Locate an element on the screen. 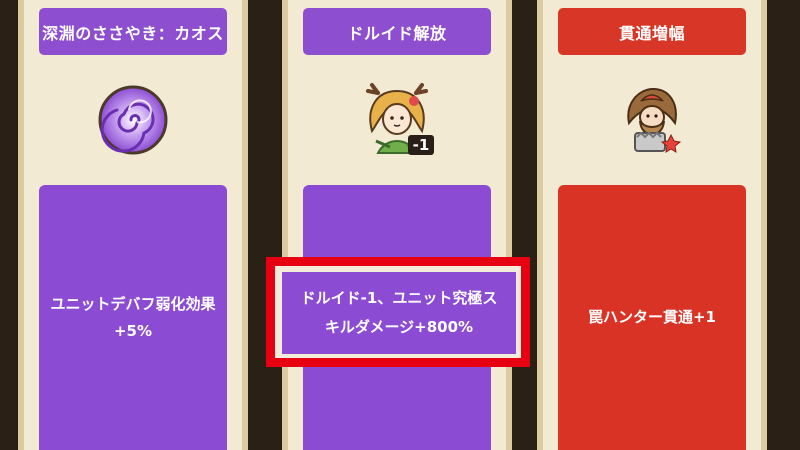 This screenshot has width=800, height=450. card-description: ユニットデバフ弱化効果 +5% is located at coordinates (133, 317).